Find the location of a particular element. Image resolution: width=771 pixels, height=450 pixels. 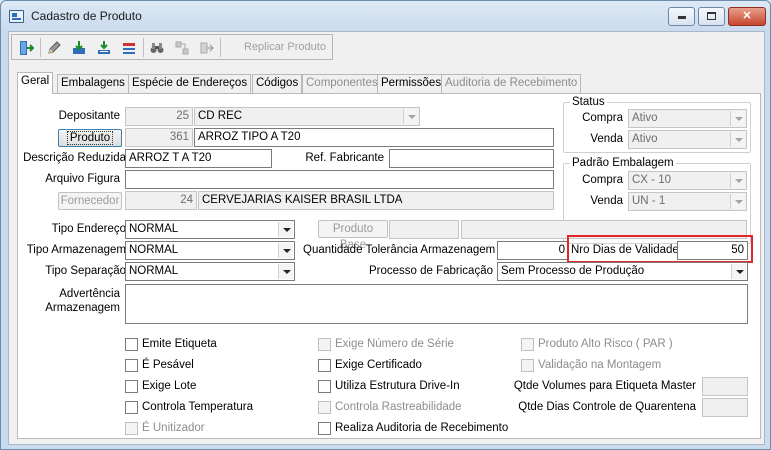

title-bar: Cadastro de Produto ✕ is located at coordinates (385, 16).